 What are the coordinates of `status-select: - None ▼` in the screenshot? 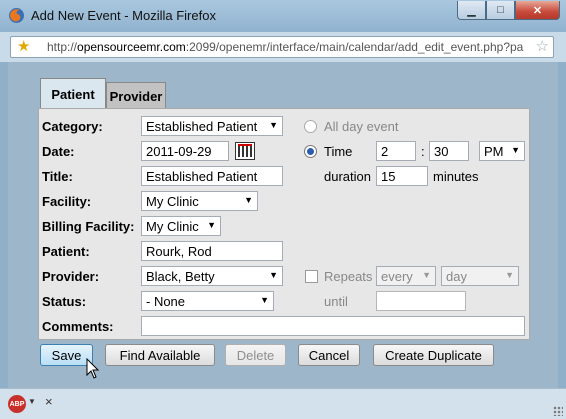 It's located at (207, 301).